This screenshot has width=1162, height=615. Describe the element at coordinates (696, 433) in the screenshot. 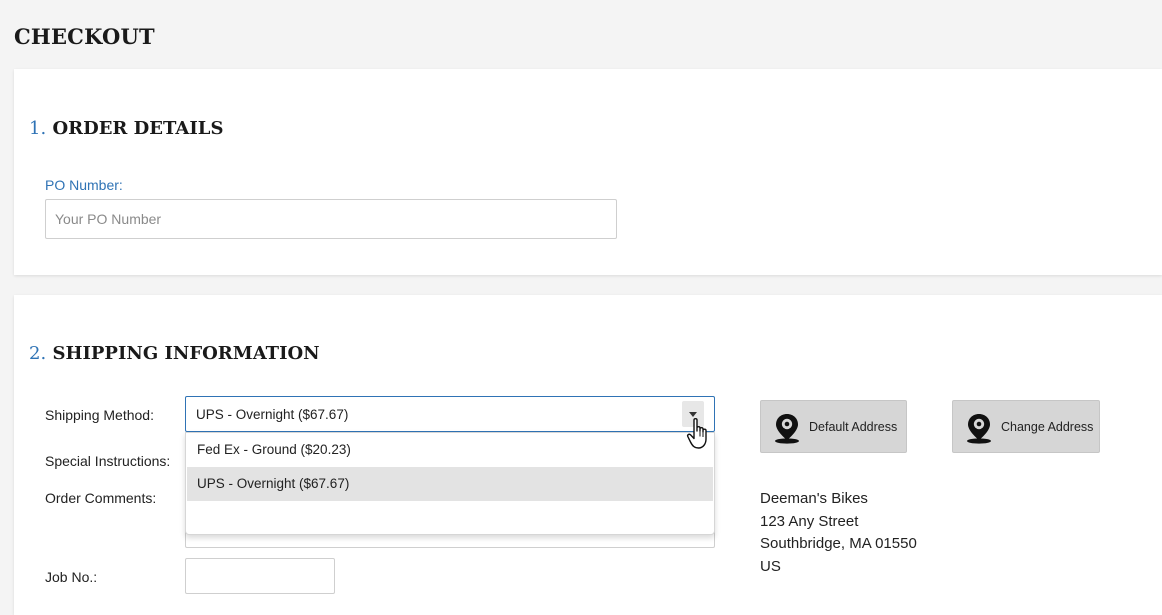

I see `hand-pointer-icon` at that location.